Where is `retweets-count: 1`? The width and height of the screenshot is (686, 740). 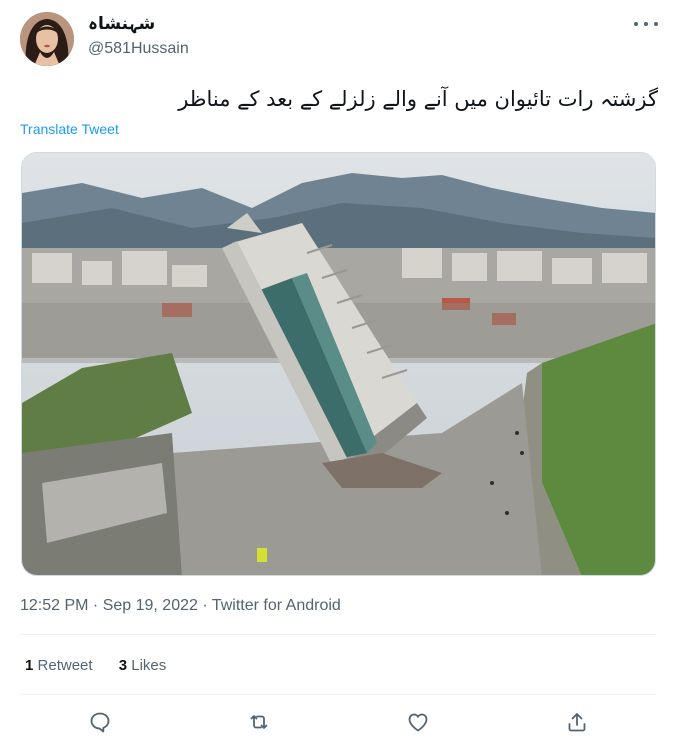 retweets-count: 1 is located at coordinates (29, 665).